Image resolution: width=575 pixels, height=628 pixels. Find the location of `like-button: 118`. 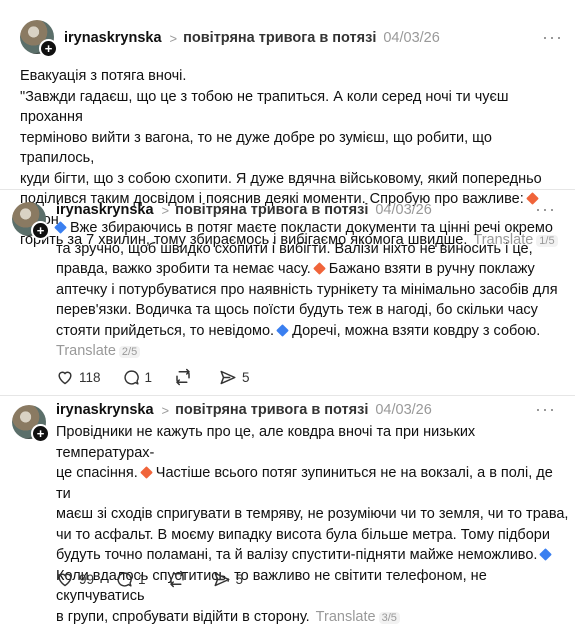

like-button: 118 is located at coordinates (78, 377).